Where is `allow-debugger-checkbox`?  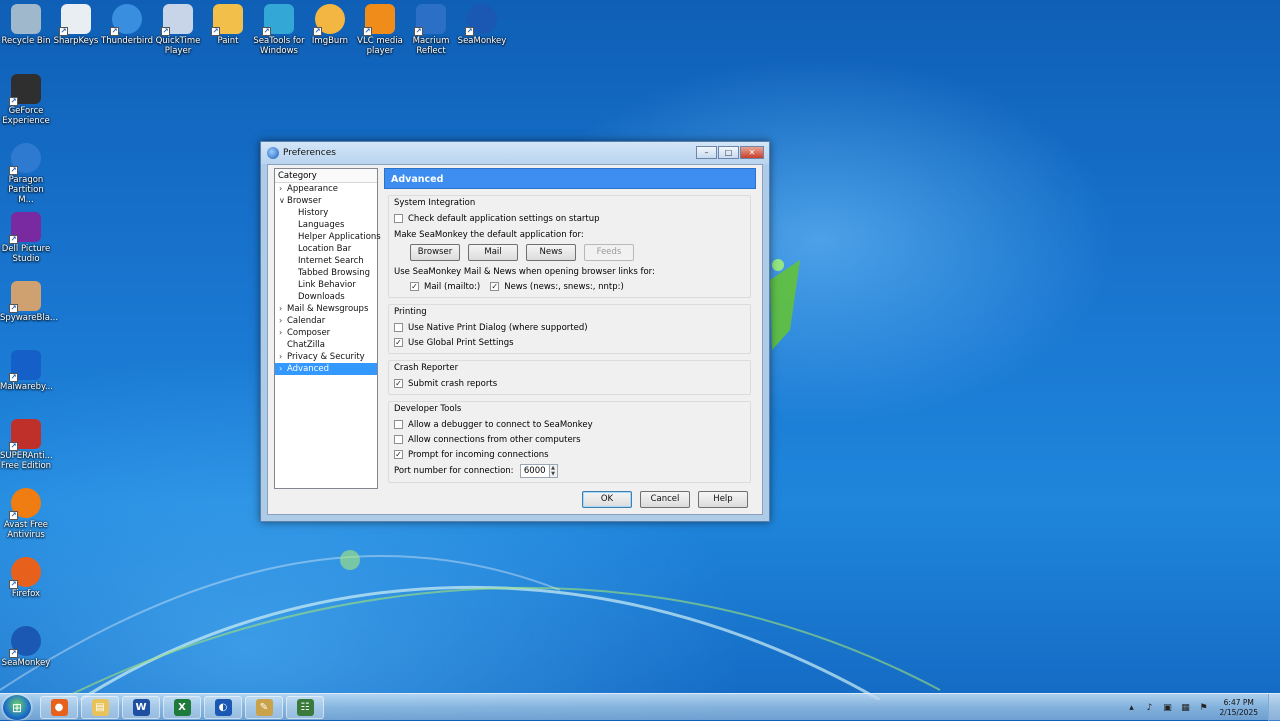 allow-debugger-checkbox is located at coordinates (398, 424).